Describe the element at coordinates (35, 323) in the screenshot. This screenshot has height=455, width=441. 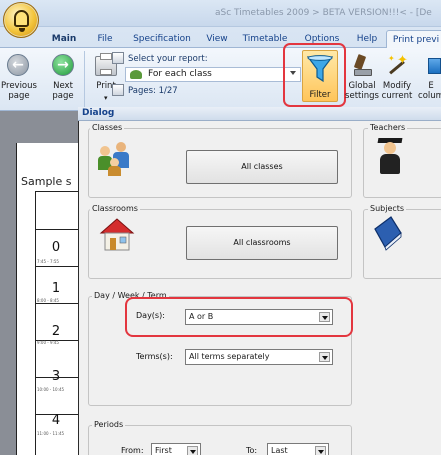
I see `preview-grid-line` at that location.